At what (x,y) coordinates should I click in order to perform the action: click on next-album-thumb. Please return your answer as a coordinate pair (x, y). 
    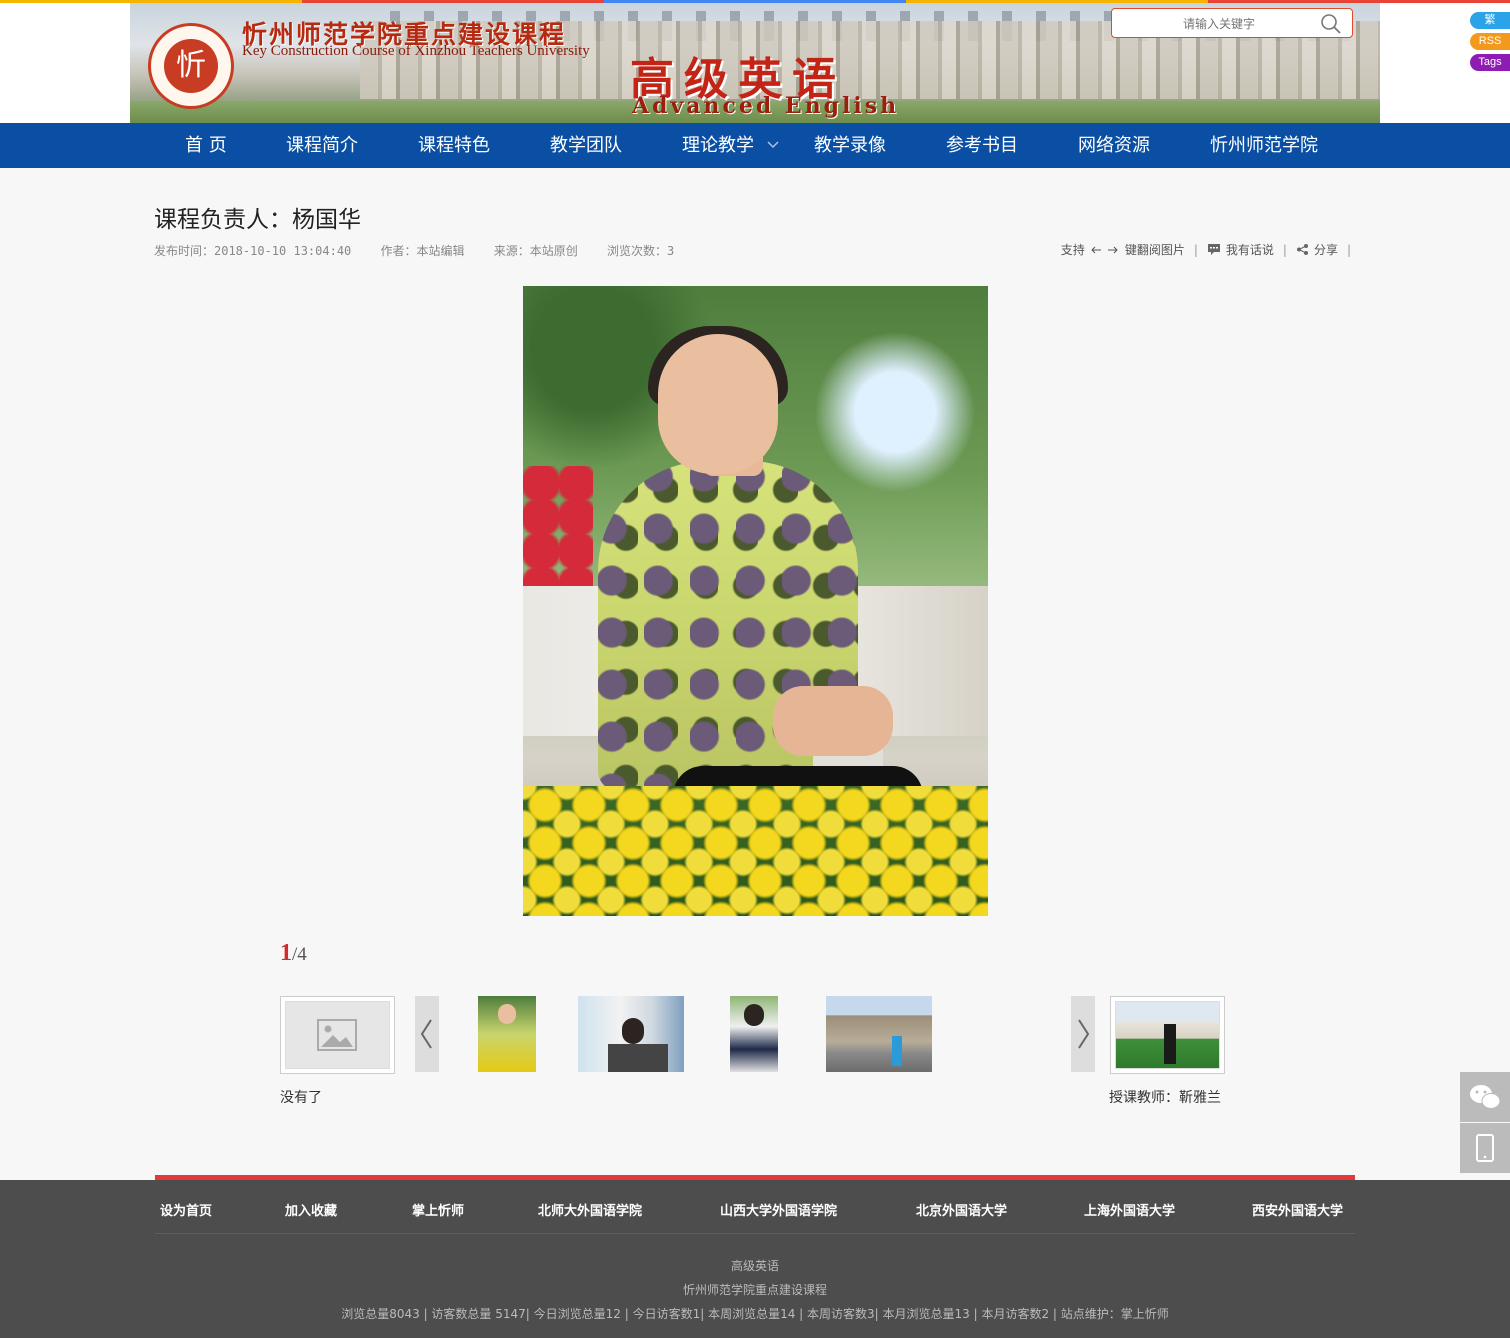
    Looking at the image, I should click on (1167, 1035).